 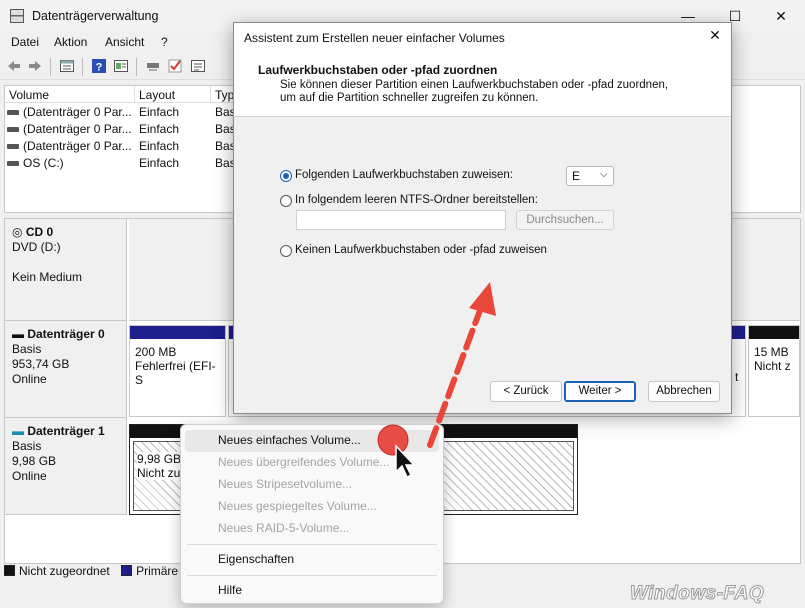 What do you see at coordinates (286, 201) in the screenshot?
I see `radio-mount-folder` at bounding box center [286, 201].